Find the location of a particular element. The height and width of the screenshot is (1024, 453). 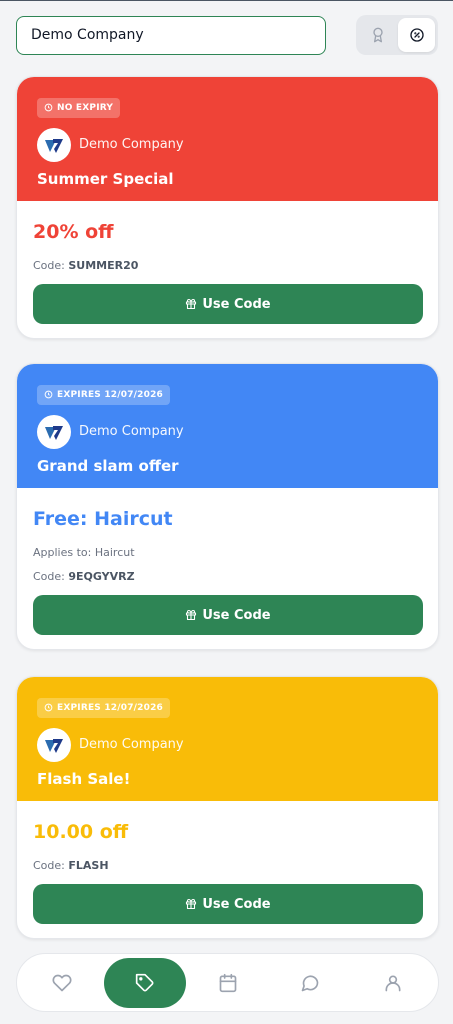

nav-offers is located at coordinates (144, 982).